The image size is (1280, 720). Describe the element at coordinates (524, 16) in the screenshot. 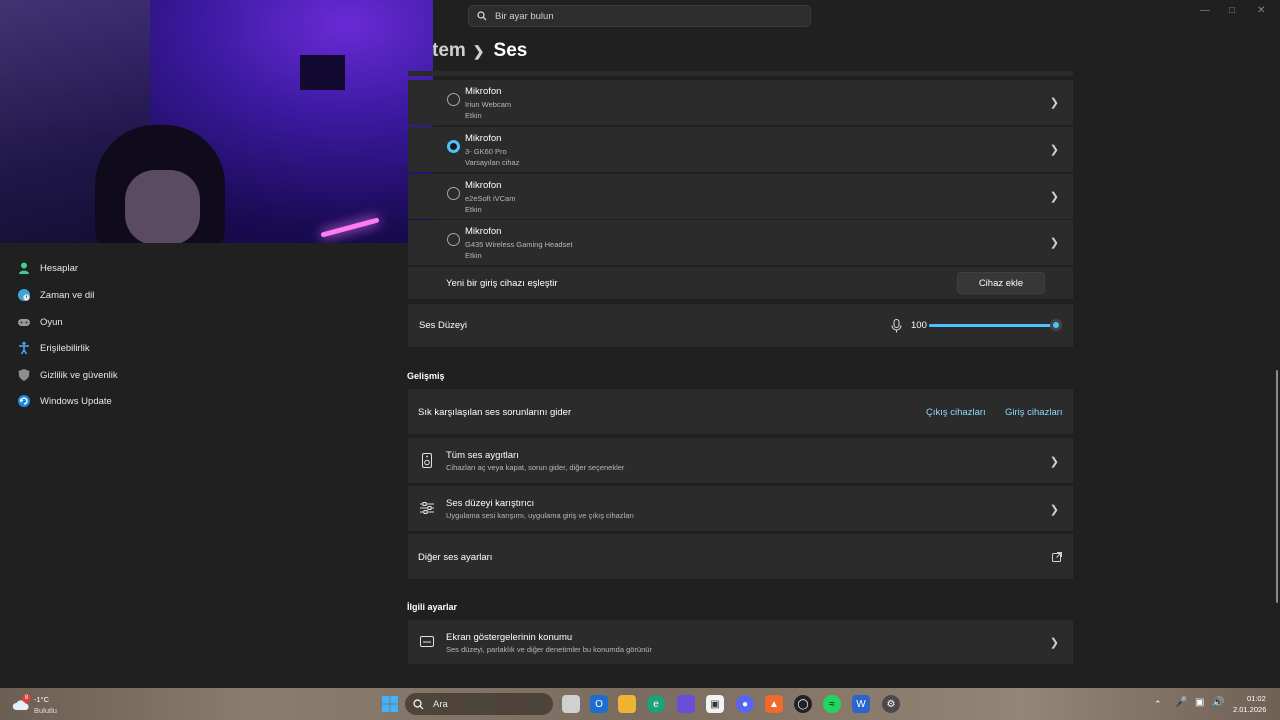

I see `search-input: Bir ayar bulun` at that location.